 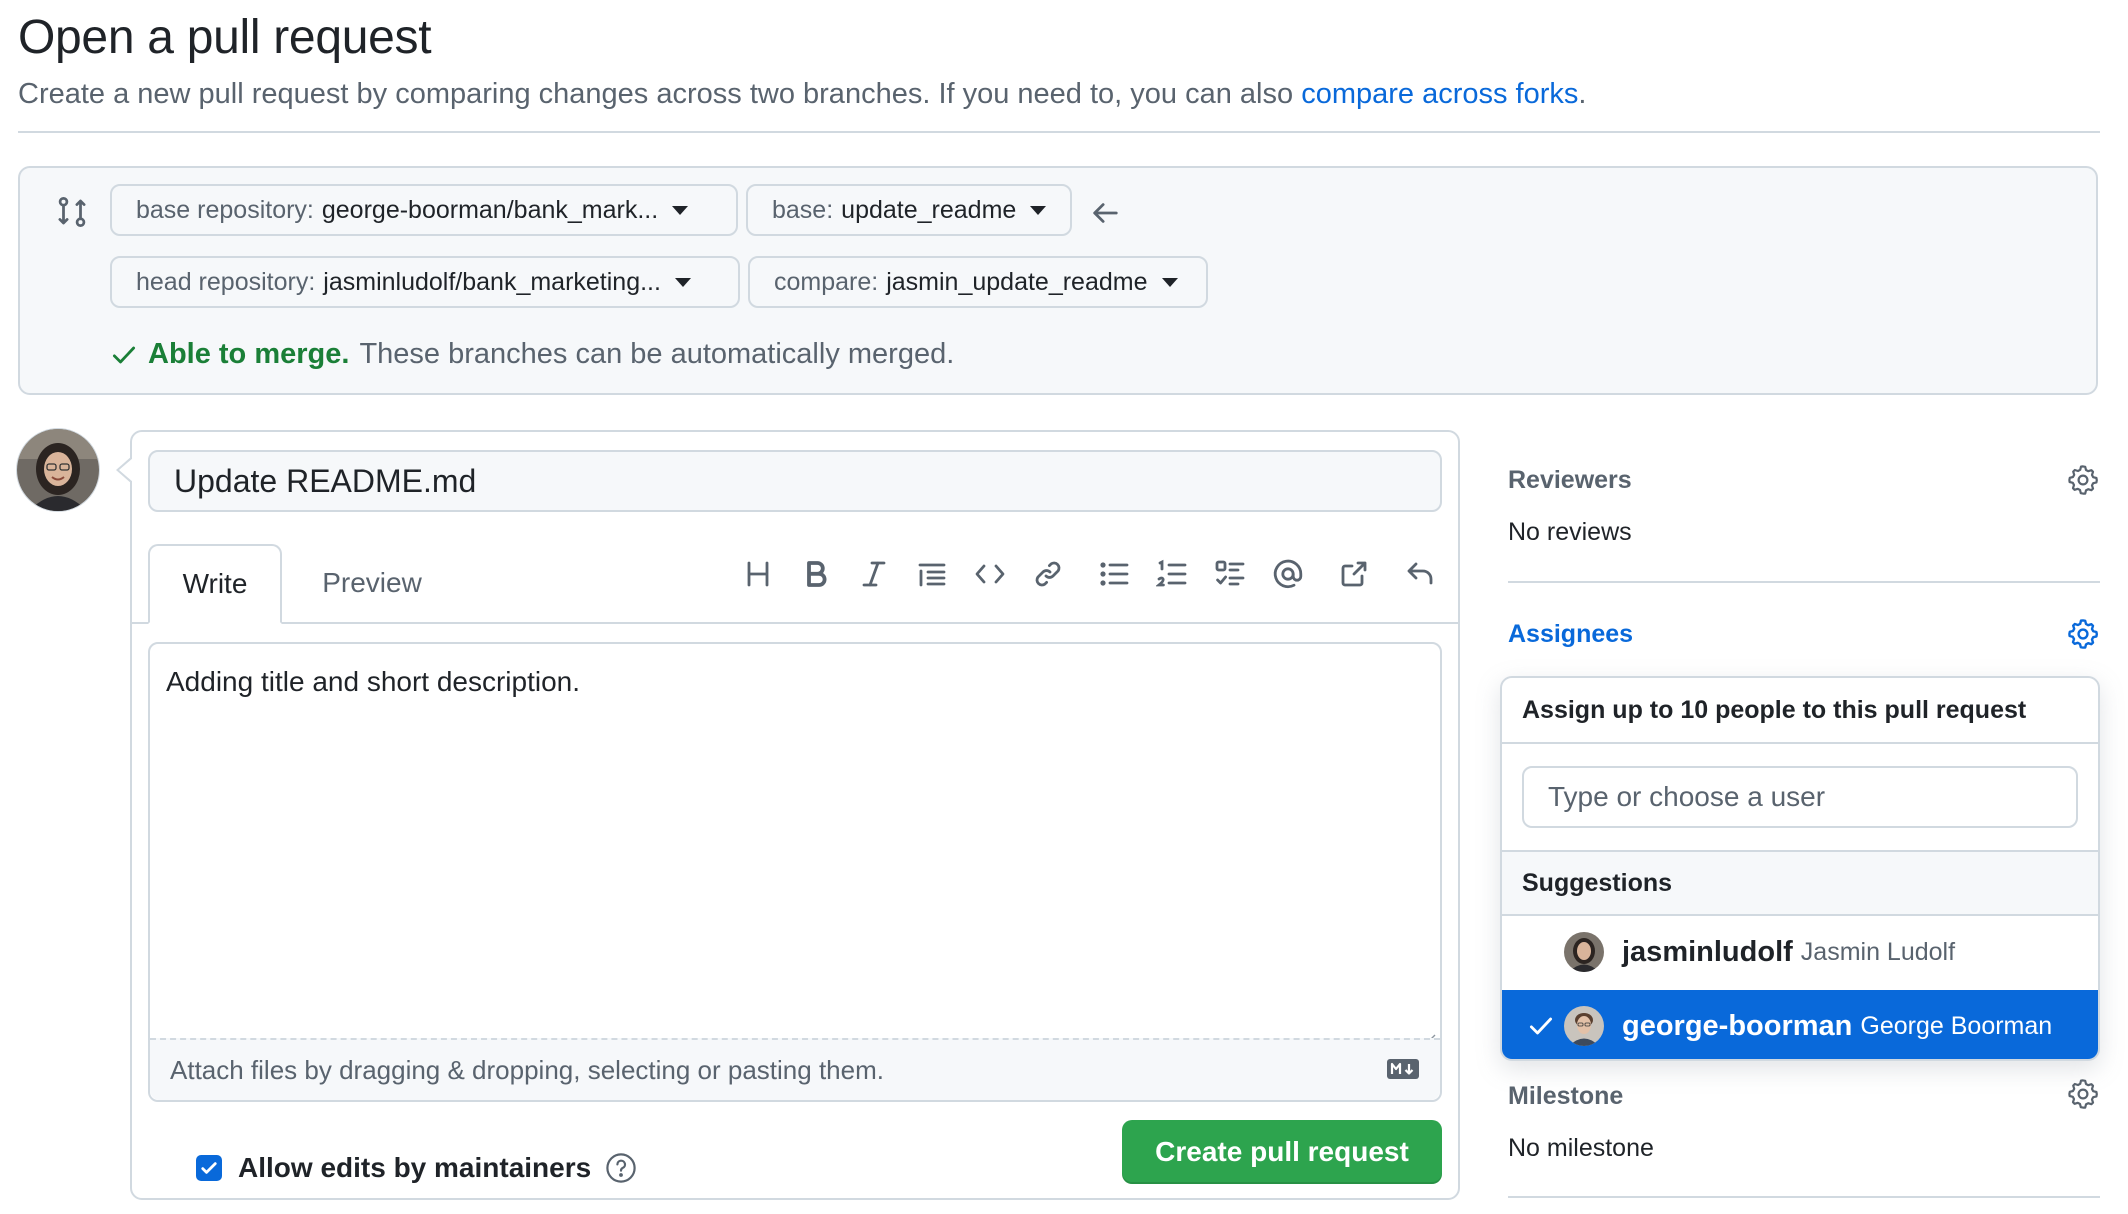 I want to click on heading-icon, so click(x=758, y=574).